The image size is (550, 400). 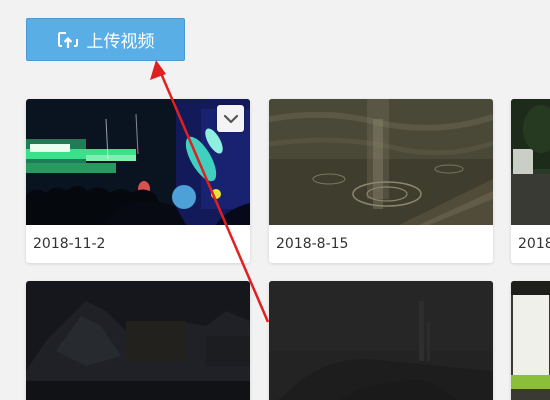 I want to click on video-date: 2018-11-2, so click(x=69, y=244).